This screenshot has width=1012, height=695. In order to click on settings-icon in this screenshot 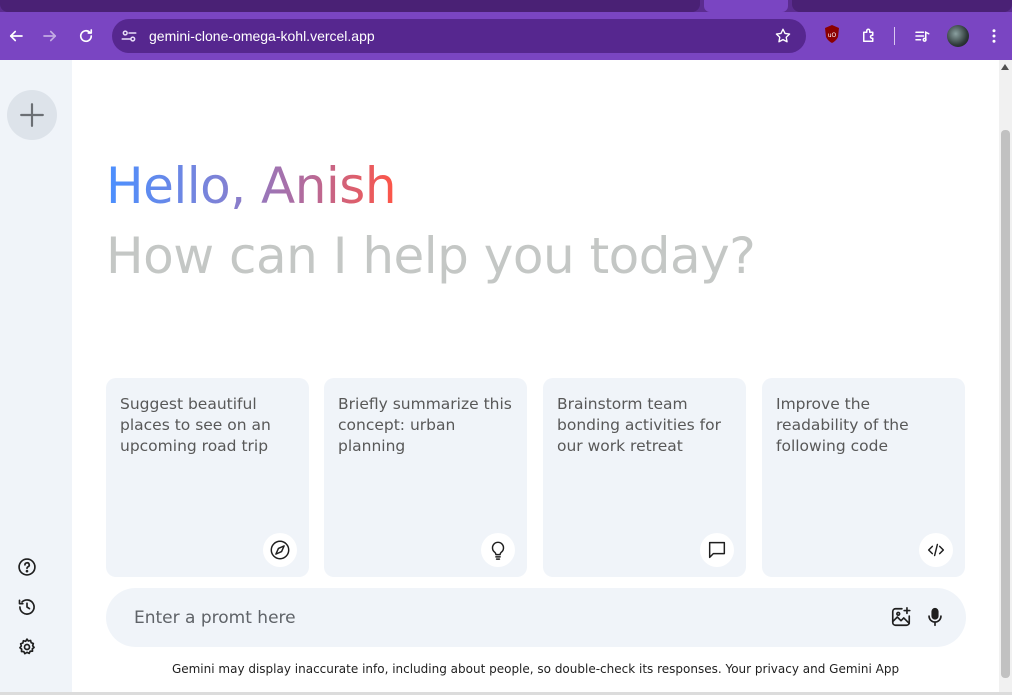, I will do `click(27, 647)`.